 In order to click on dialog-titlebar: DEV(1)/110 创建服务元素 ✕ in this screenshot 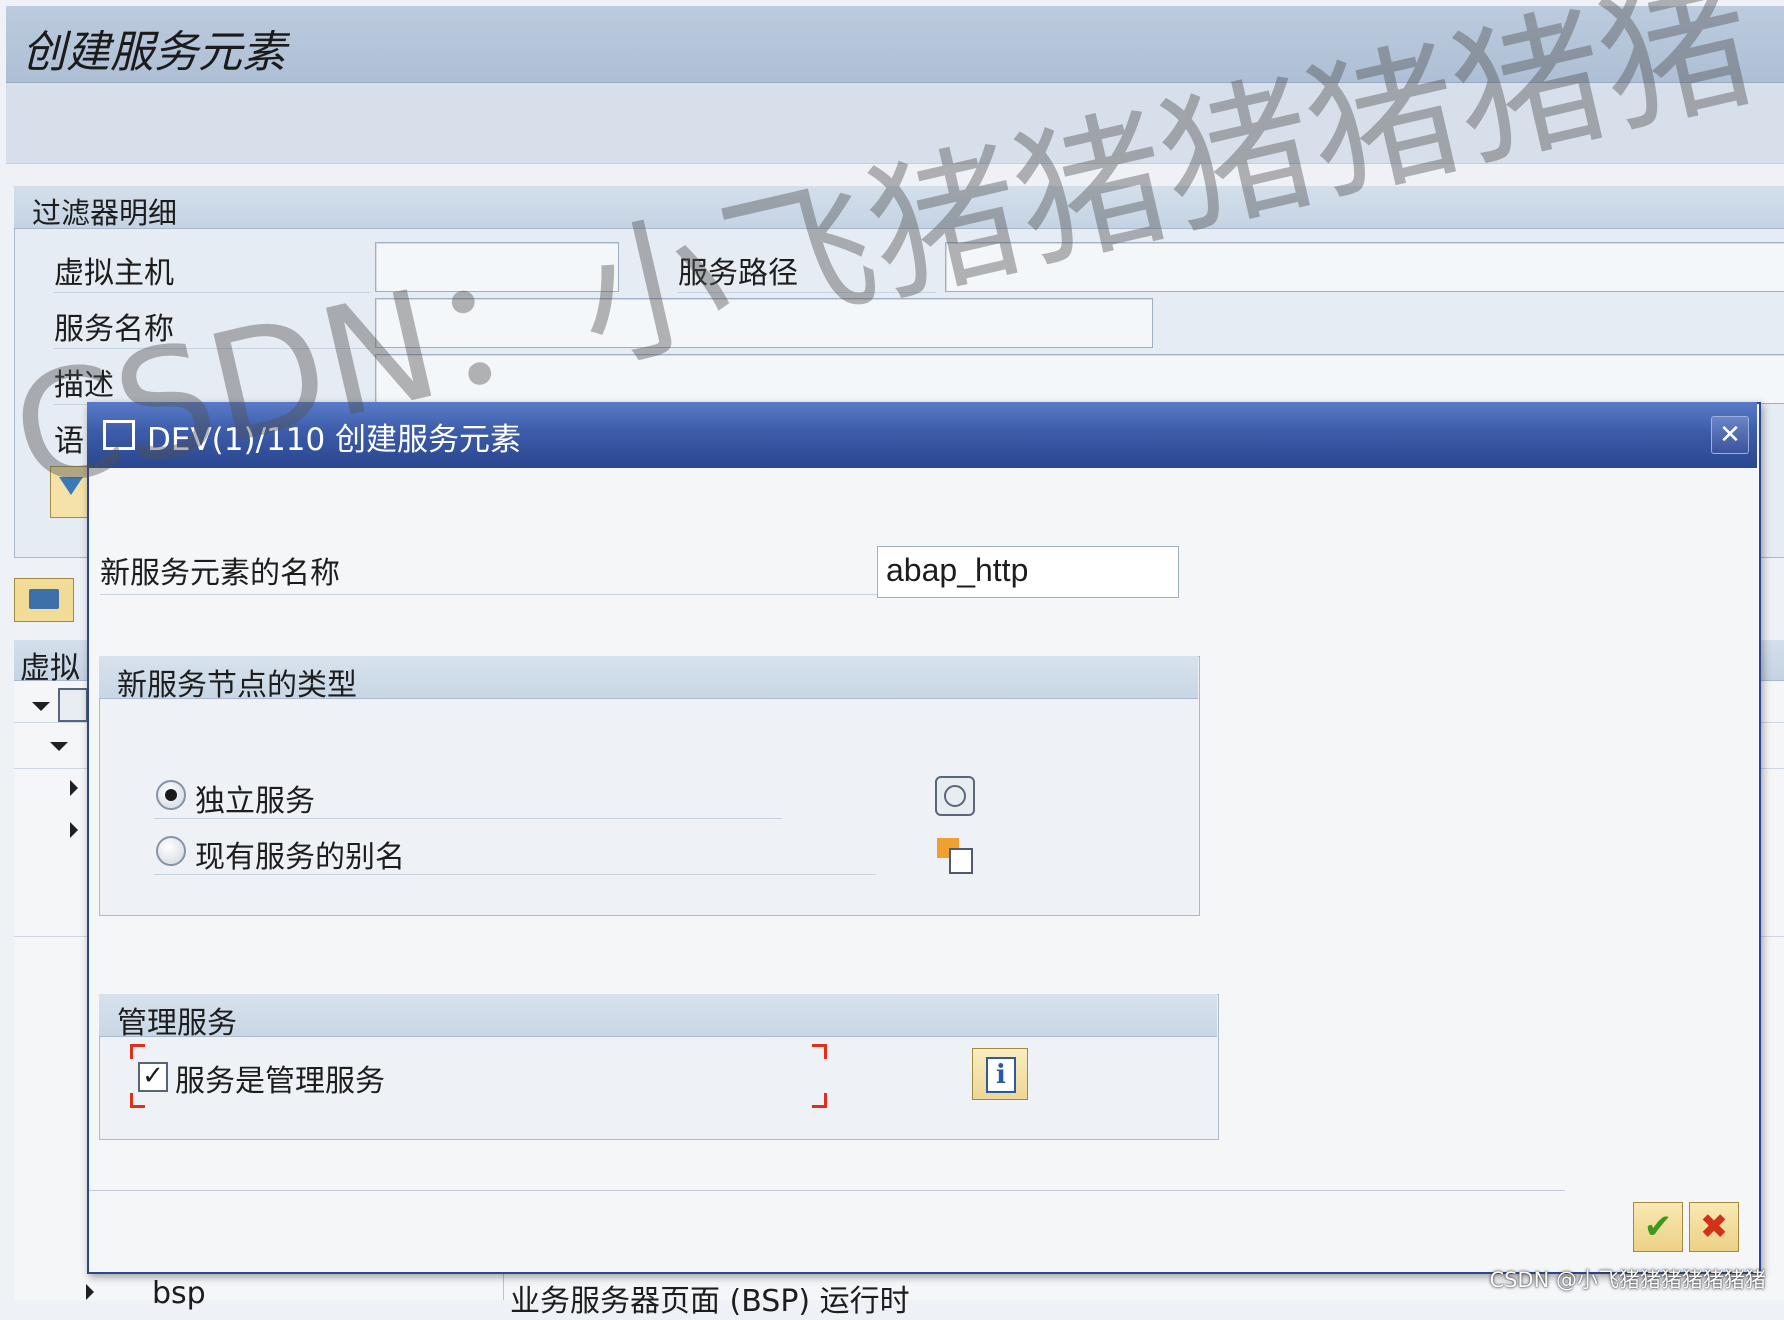, I will do `click(922, 435)`.